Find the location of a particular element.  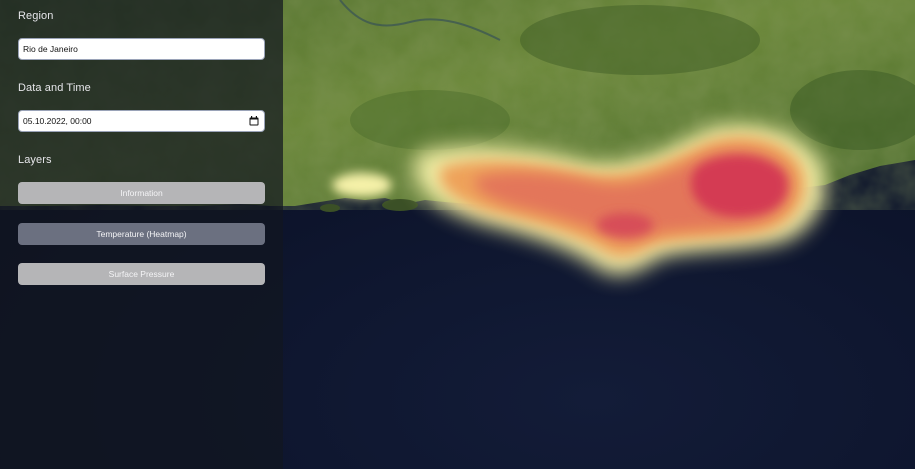

heat-hot-core is located at coordinates (739, 186).